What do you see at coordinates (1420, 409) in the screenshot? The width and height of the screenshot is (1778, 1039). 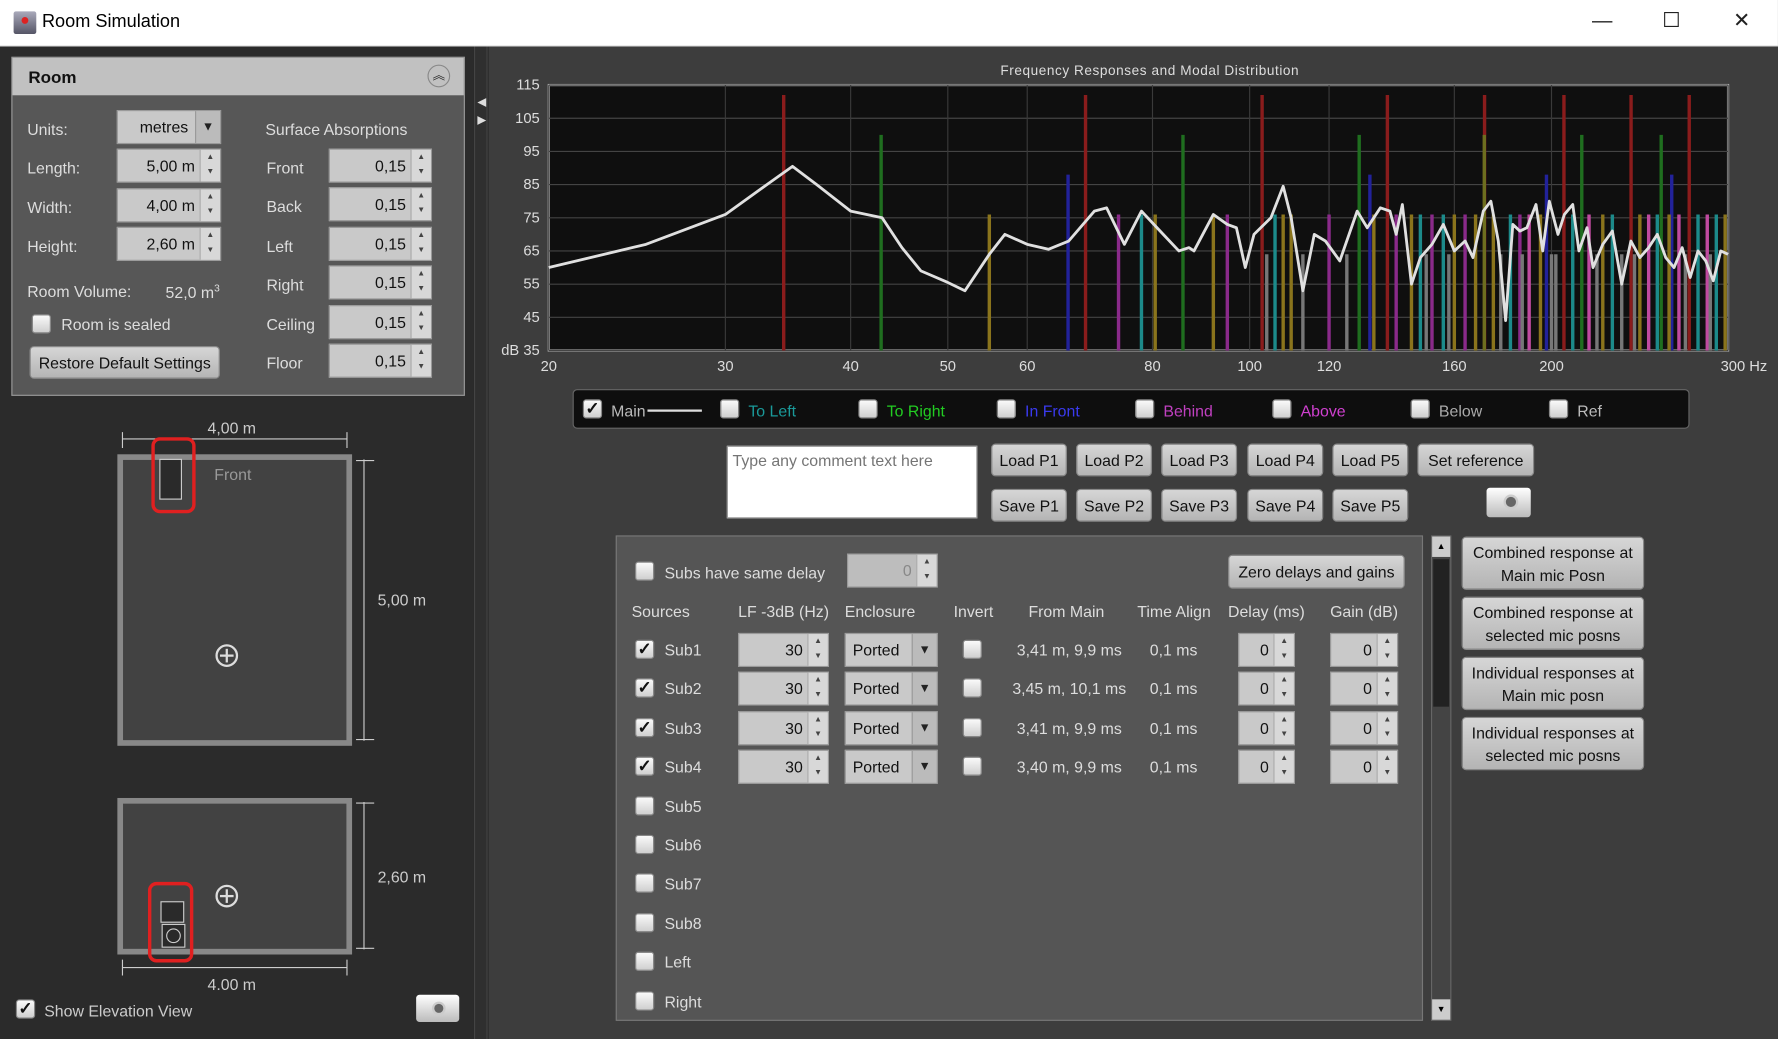 I see `legend-checkbox-below` at bounding box center [1420, 409].